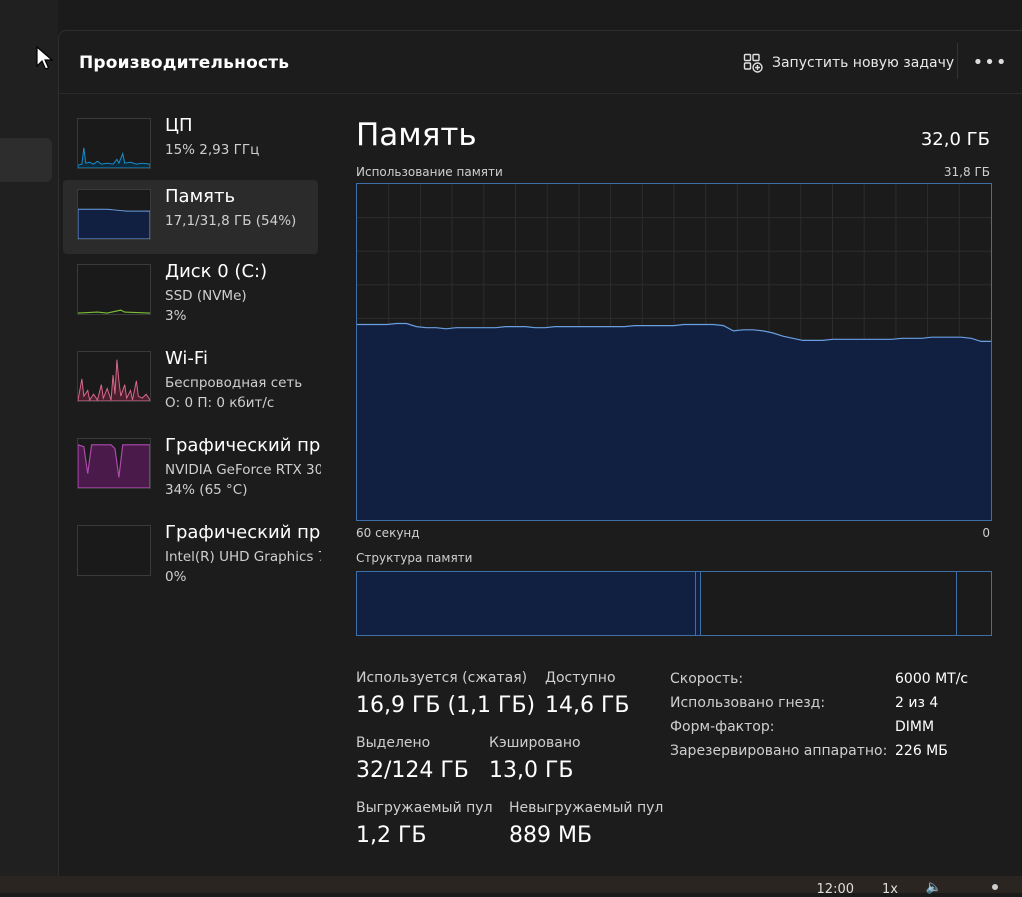 This screenshot has height=897, width=1022. I want to click on hardware-reserved-label: Зарезервировано аппаратно:, so click(779, 751).